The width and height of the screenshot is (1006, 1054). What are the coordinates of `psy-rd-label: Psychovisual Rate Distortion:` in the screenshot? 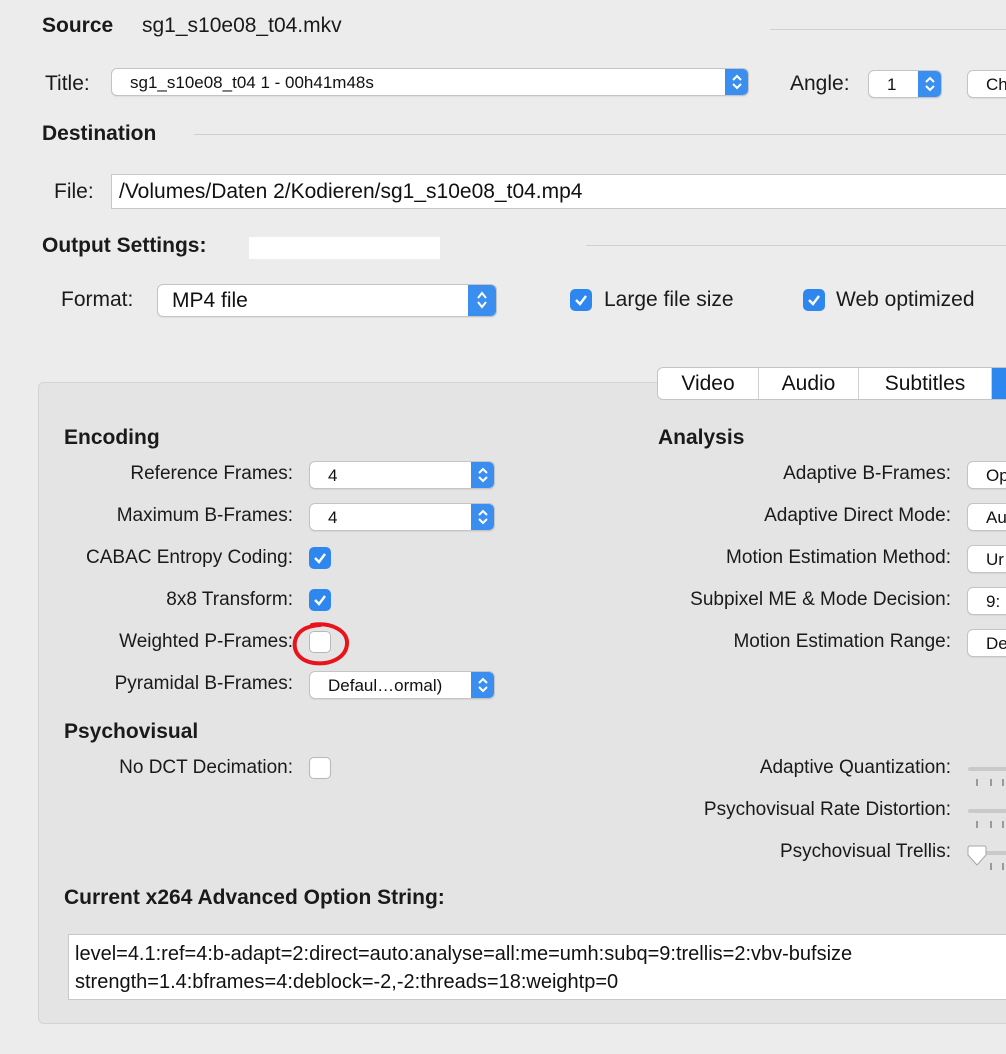 It's located at (827, 809).